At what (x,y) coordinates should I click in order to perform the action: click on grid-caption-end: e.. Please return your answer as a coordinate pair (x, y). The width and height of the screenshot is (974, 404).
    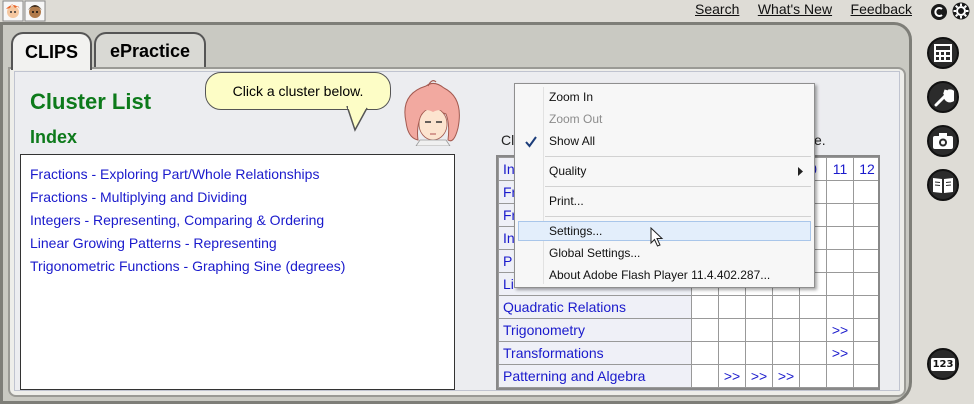
    Looking at the image, I should click on (820, 140).